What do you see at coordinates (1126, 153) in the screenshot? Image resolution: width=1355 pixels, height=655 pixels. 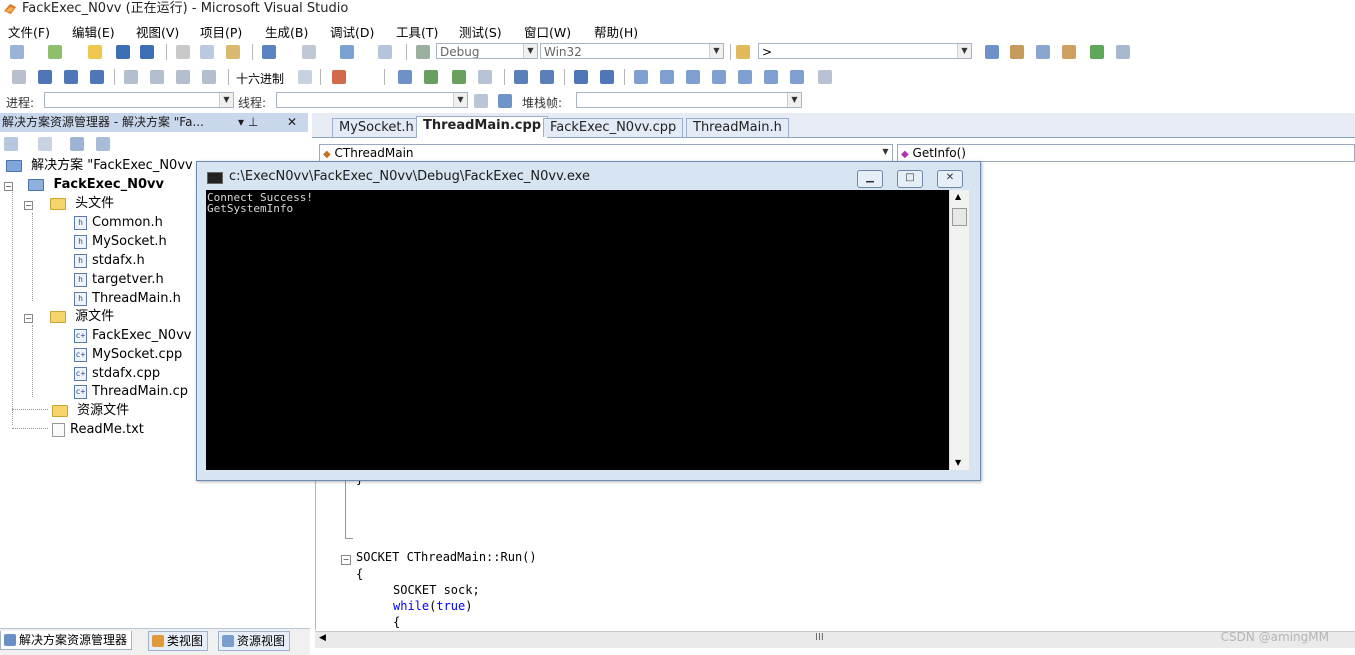 I see `member-dropdown: ◆ GetInfo()` at bounding box center [1126, 153].